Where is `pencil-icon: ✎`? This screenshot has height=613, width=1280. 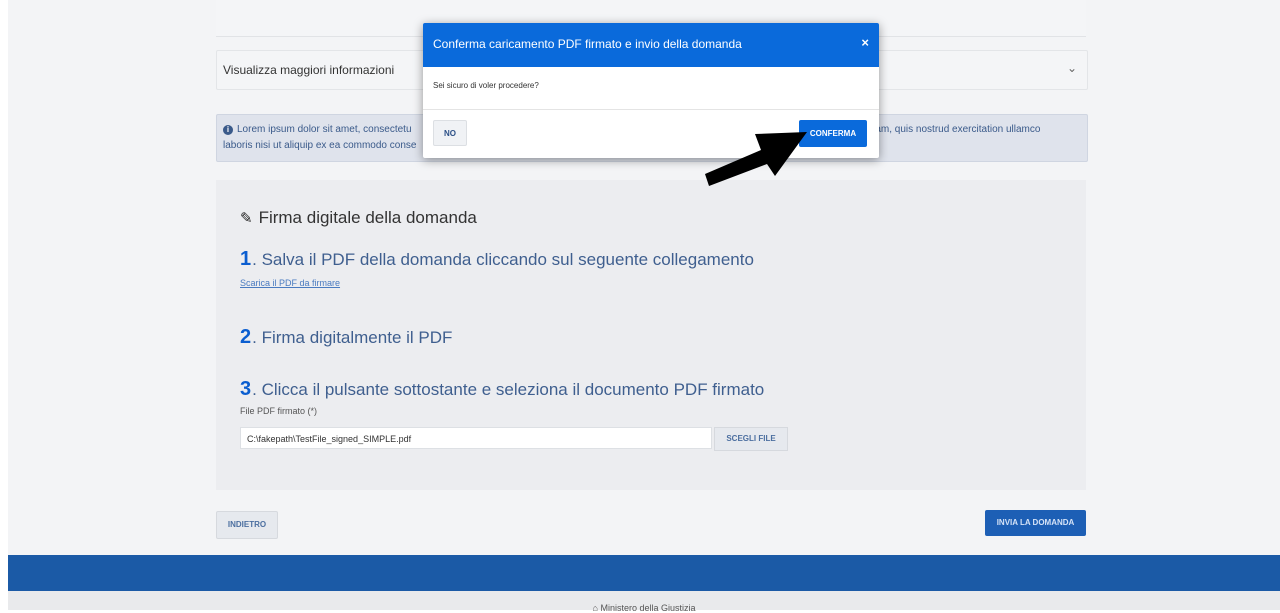 pencil-icon: ✎ is located at coordinates (246, 218).